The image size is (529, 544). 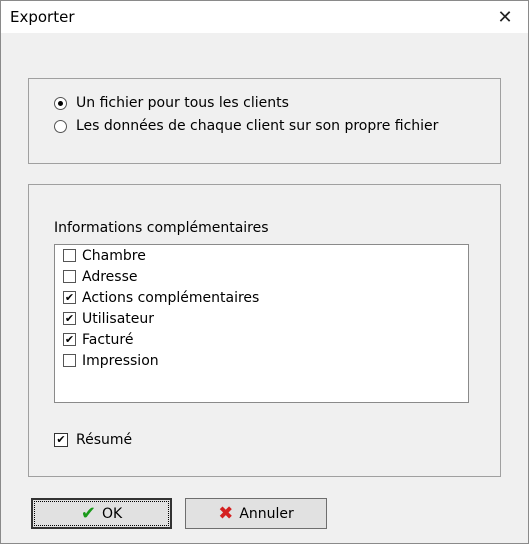 I want to click on ok-label: OK, so click(x=112, y=513).